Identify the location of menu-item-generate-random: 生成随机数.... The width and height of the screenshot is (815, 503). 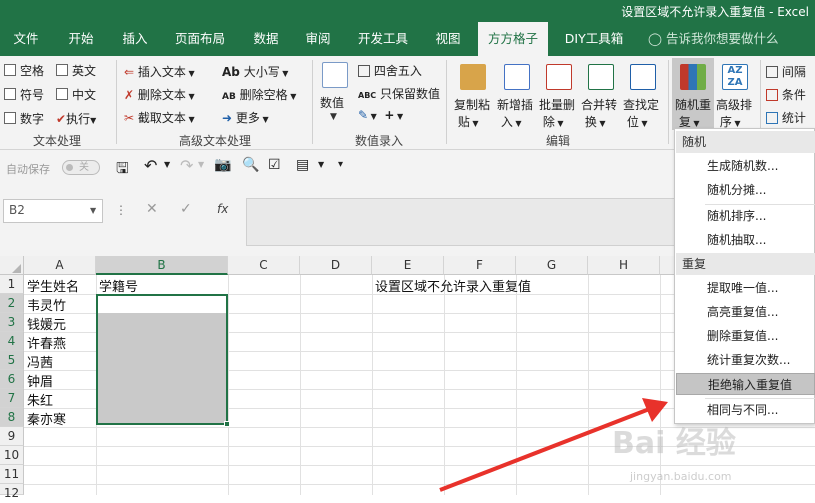
(745, 166).